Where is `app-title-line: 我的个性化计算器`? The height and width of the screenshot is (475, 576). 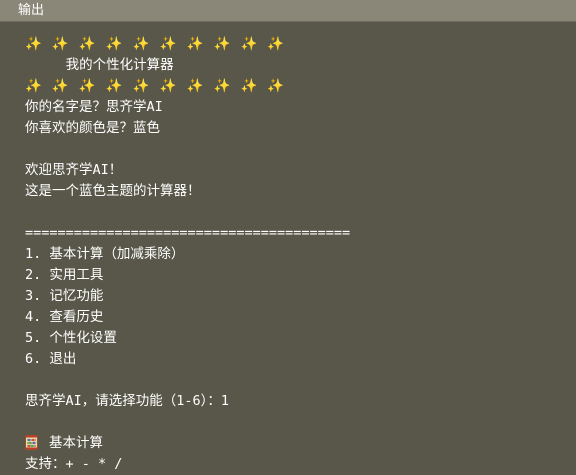 app-title-line: 我的个性化计算器 is located at coordinates (99, 65).